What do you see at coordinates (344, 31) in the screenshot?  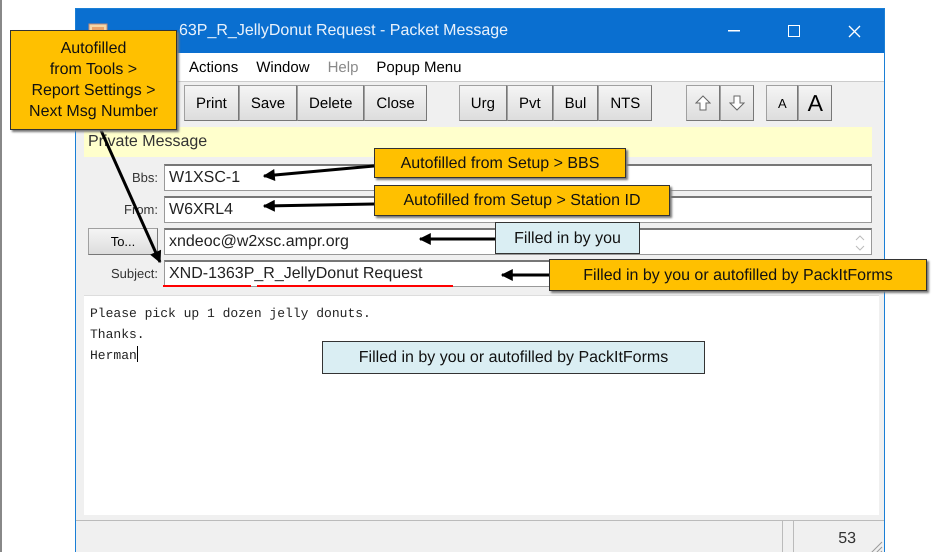 I see `window-title: 63P_R_JellyDonut Request - Packet Message` at bounding box center [344, 31].